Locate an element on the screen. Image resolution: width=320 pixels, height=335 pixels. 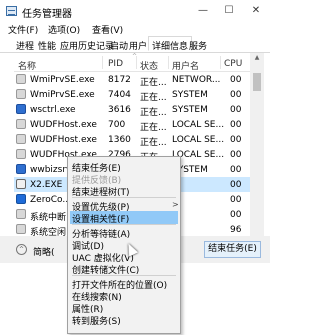
context-menu-item: 创建转储文件(C) is located at coordinates (124, 269).